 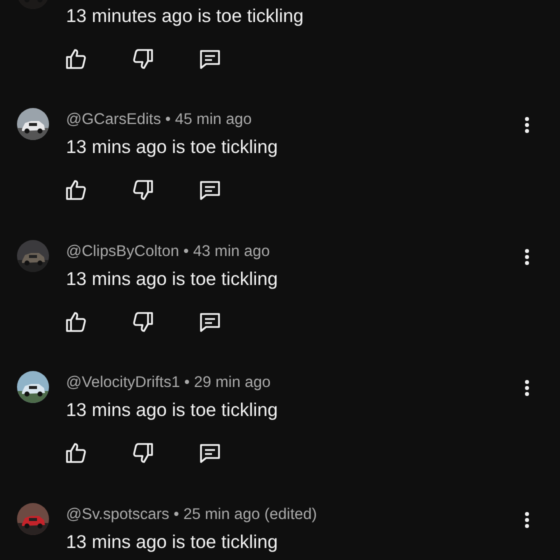 What do you see at coordinates (191, 514) in the screenshot?
I see `comment-author-time: @Sv.spotscars • 25 min ago (edited)` at bounding box center [191, 514].